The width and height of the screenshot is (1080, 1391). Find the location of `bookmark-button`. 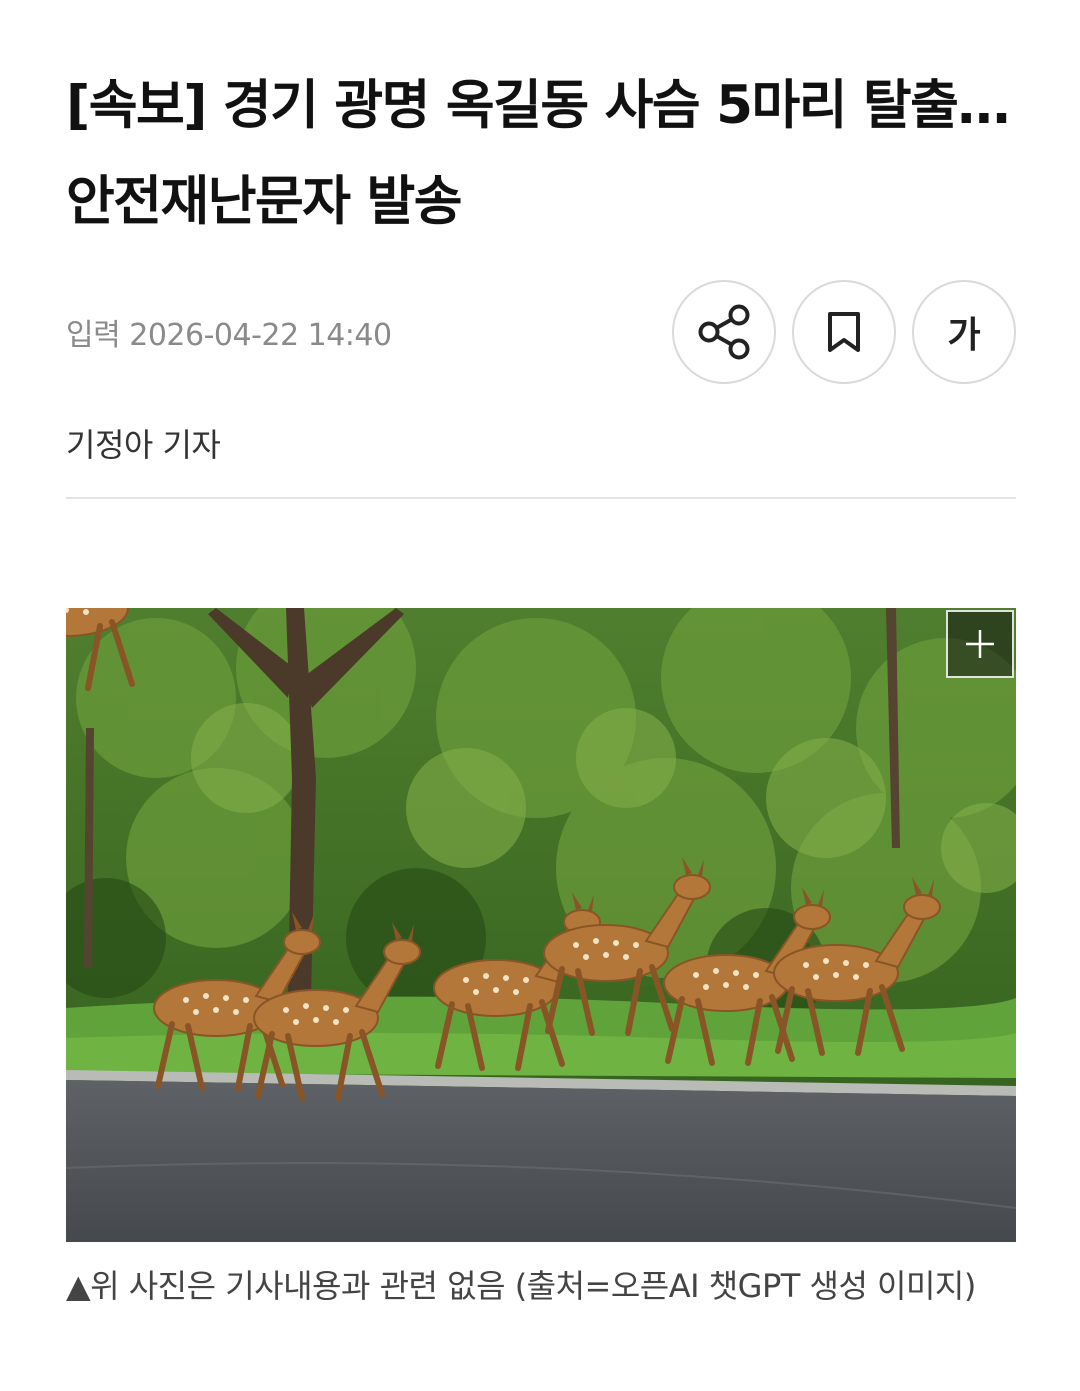

bookmark-button is located at coordinates (844, 332).